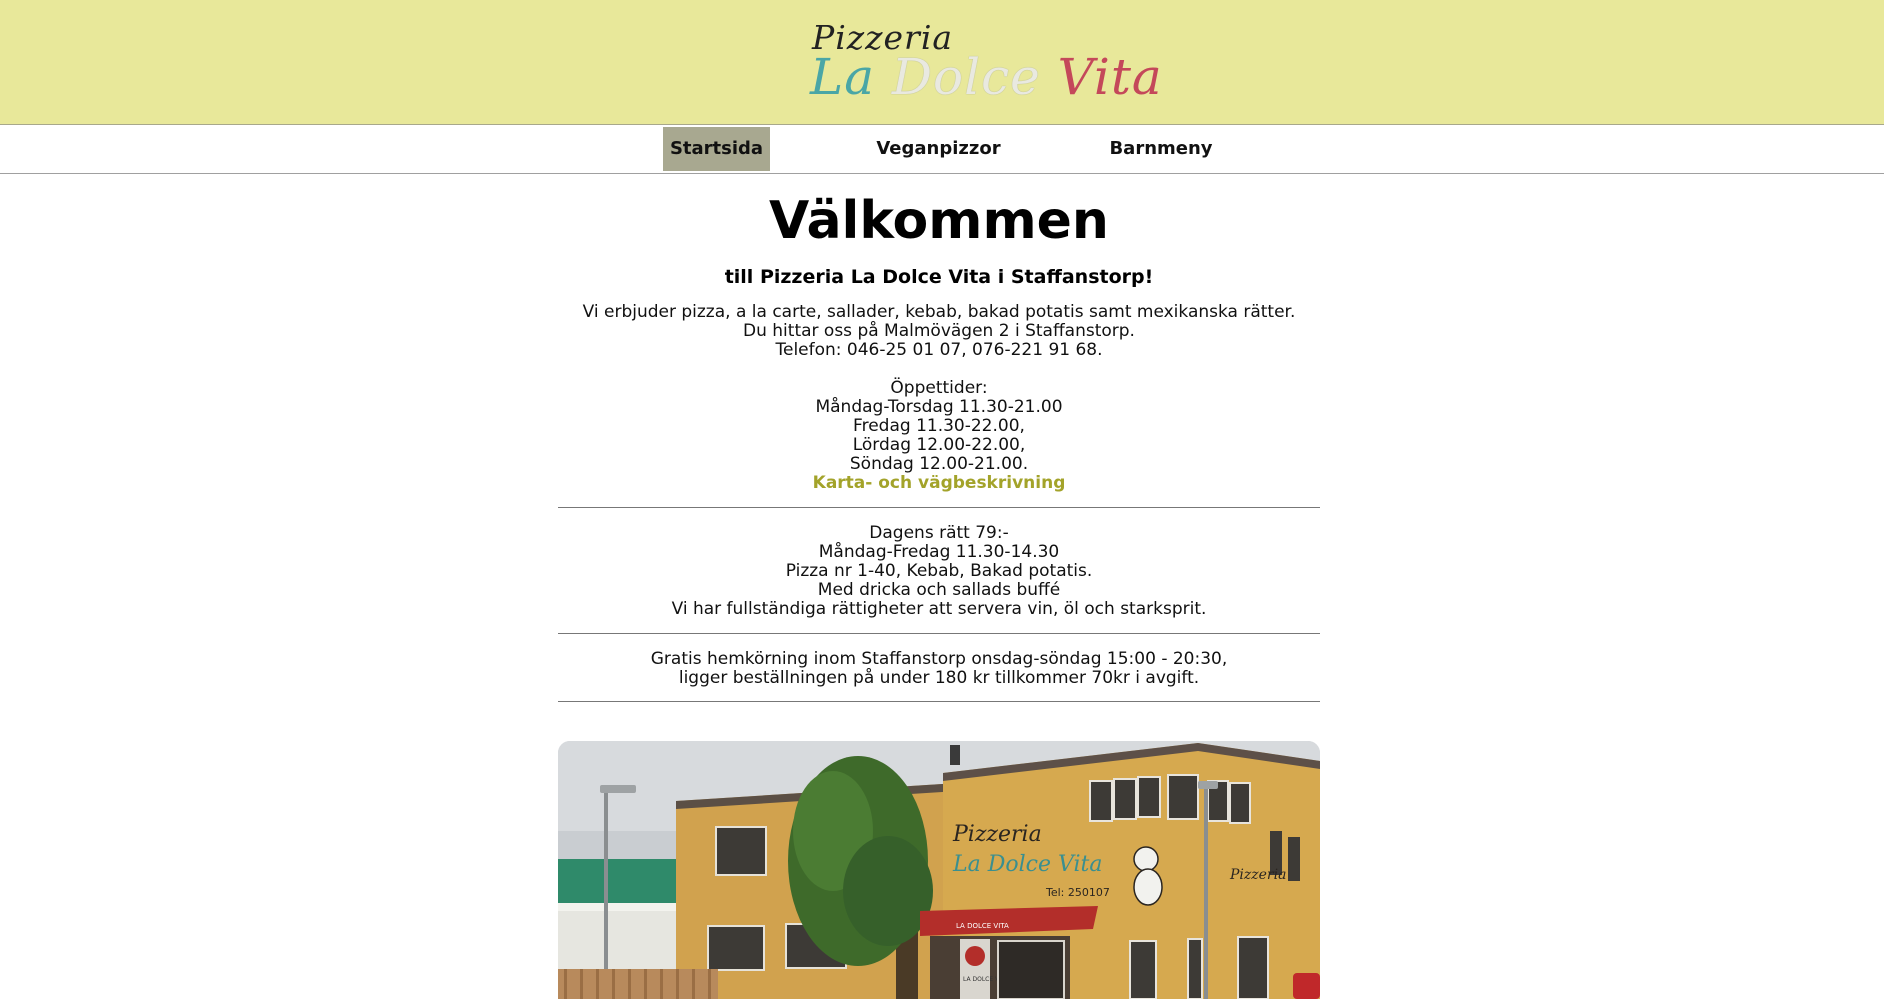 The width and height of the screenshot is (1884, 999). What do you see at coordinates (939, 350) in the screenshot?
I see `phone-line: Telefon: 046-25 01 07, 076-221 91 68.` at bounding box center [939, 350].